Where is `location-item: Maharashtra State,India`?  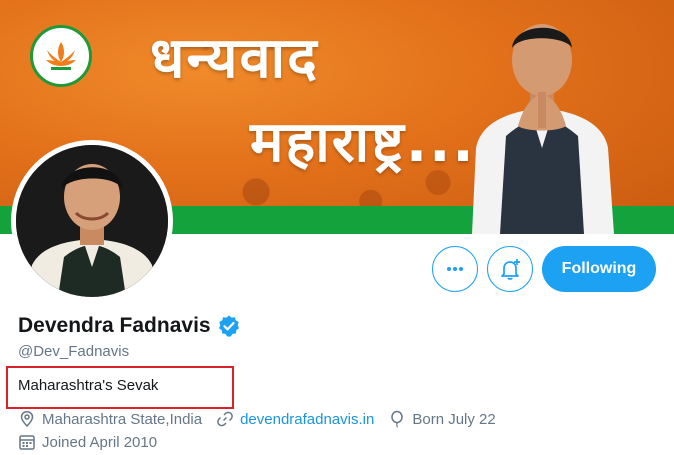
location-item: Maharashtra State,India is located at coordinates (110, 419).